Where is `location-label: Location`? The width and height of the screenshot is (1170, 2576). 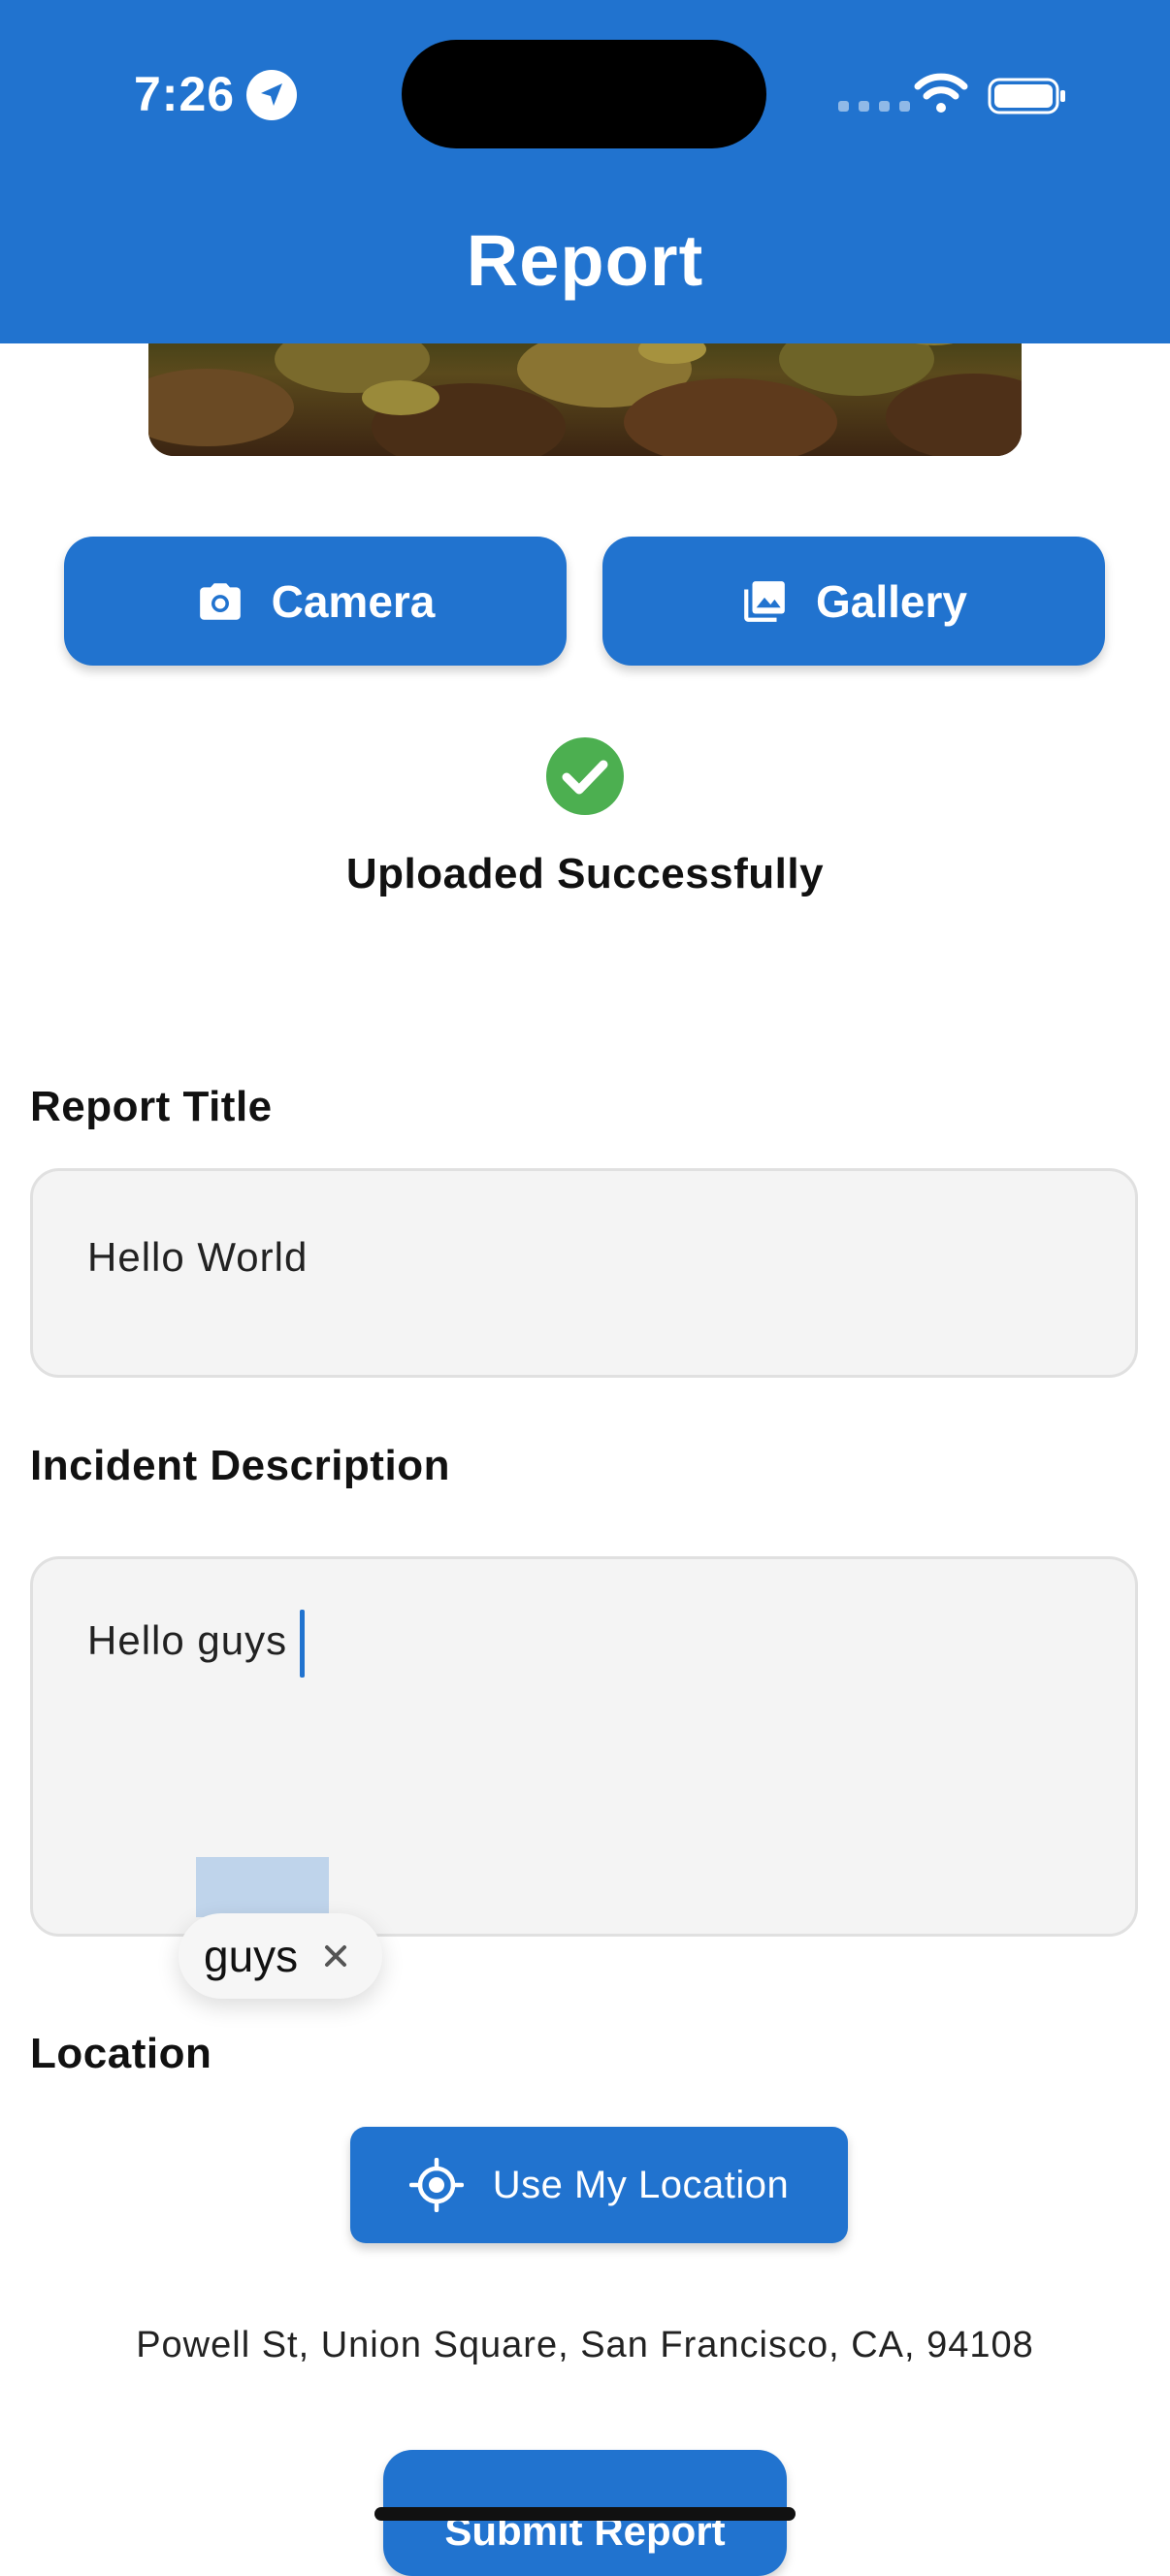
location-label: Location is located at coordinates (121, 2053).